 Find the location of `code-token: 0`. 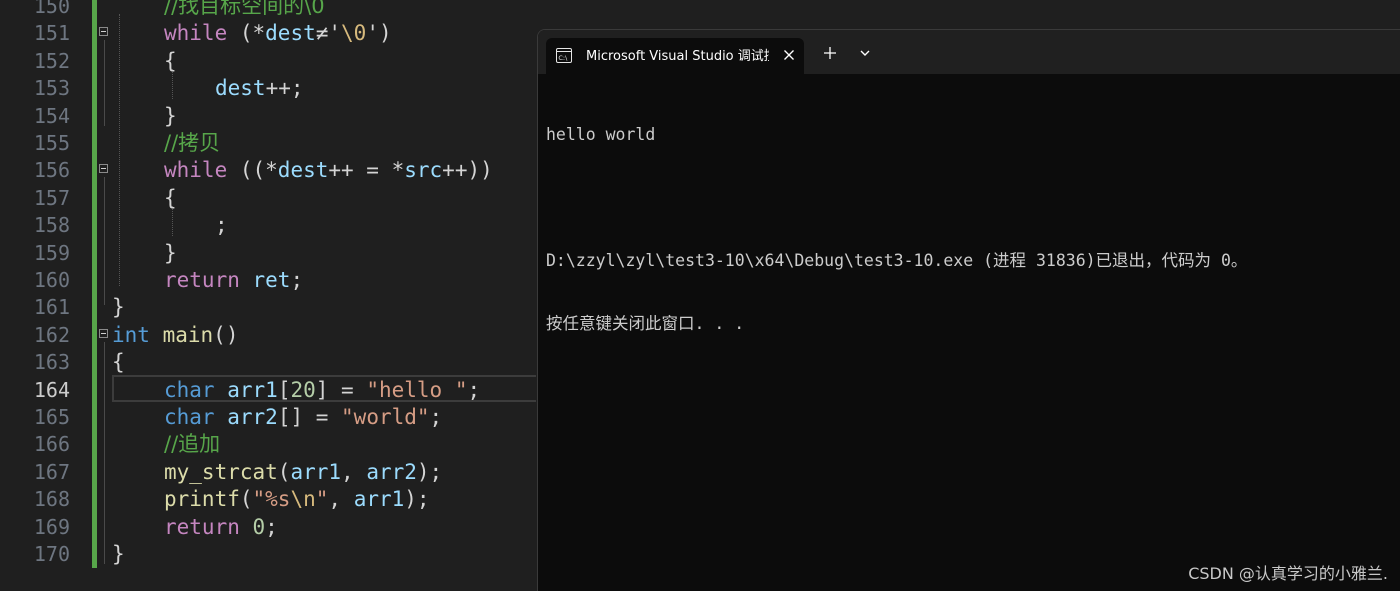

code-token: 0 is located at coordinates (259, 526).